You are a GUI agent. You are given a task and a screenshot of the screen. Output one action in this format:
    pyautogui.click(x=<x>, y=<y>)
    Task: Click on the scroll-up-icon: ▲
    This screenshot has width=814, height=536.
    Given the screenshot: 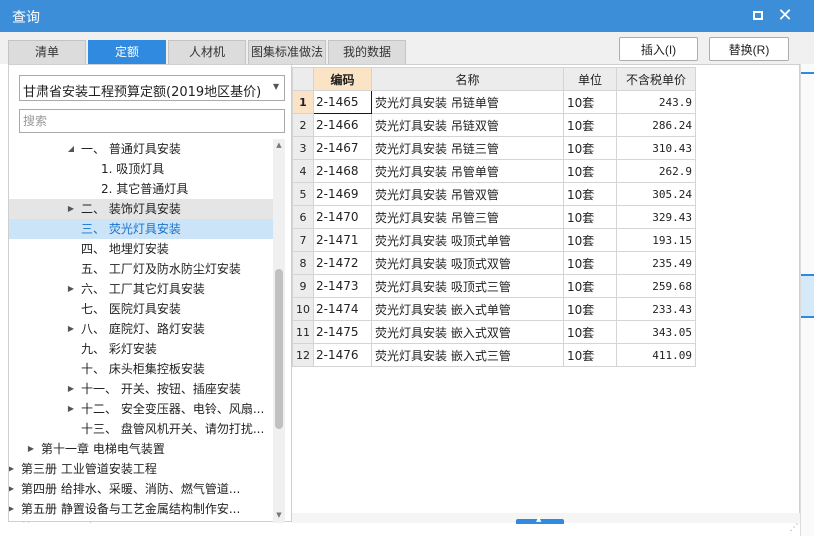 What is the action you would take?
    pyautogui.click(x=279, y=145)
    